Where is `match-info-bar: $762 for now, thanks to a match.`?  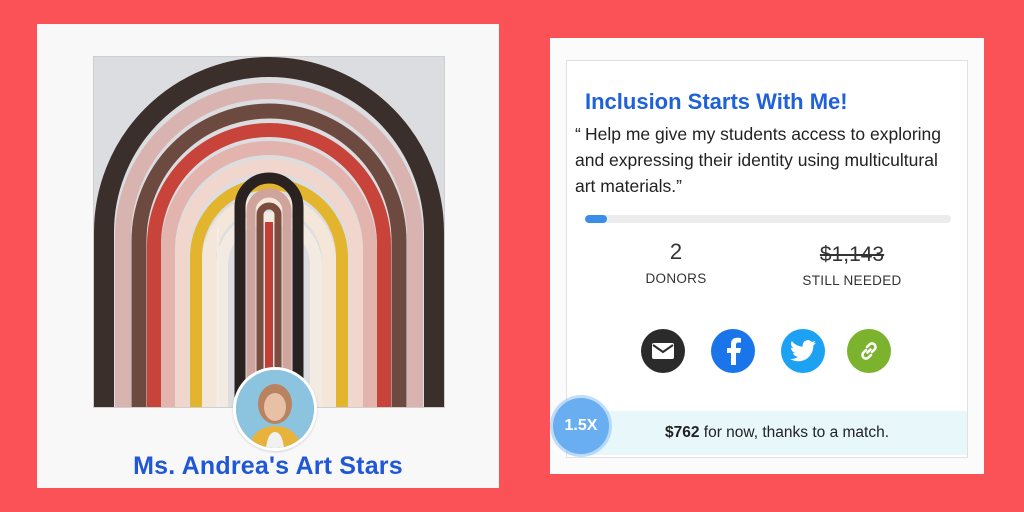
match-info-bar: $762 for now, thanks to a match. is located at coordinates (767, 433).